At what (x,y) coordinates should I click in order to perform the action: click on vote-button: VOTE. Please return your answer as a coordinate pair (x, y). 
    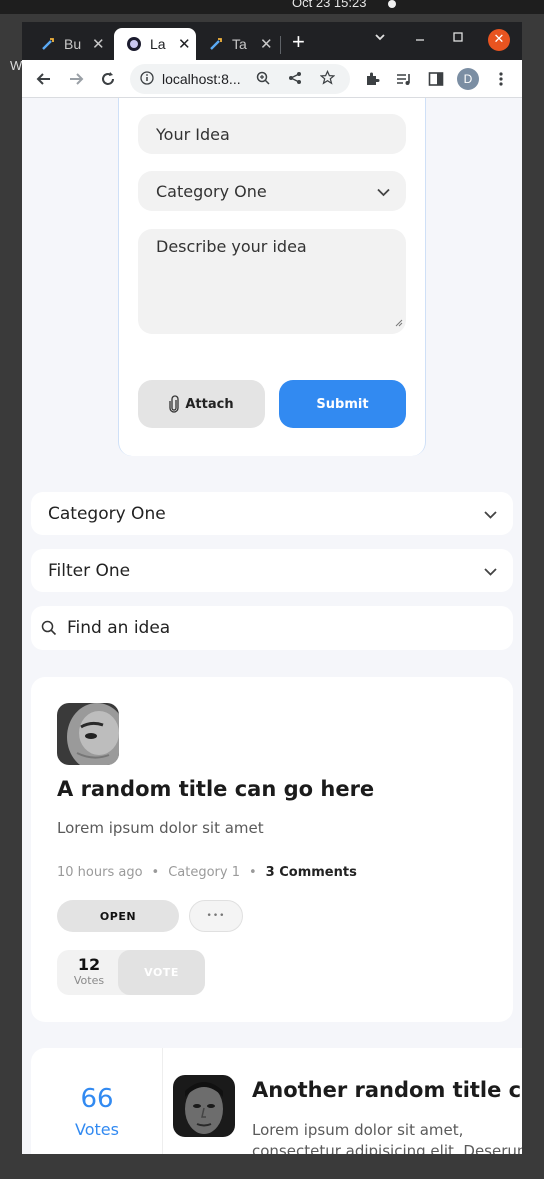
    Looking at the image, I should click on (161, 972).